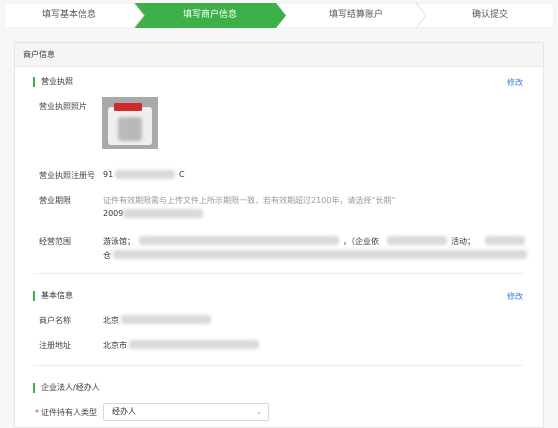 This screenshot has width=558, height=428. What do you see at coordinates (259, 412) in the screenshot?
I see `chevron-down-icon: ⌄` at bounding box center [259, 412].